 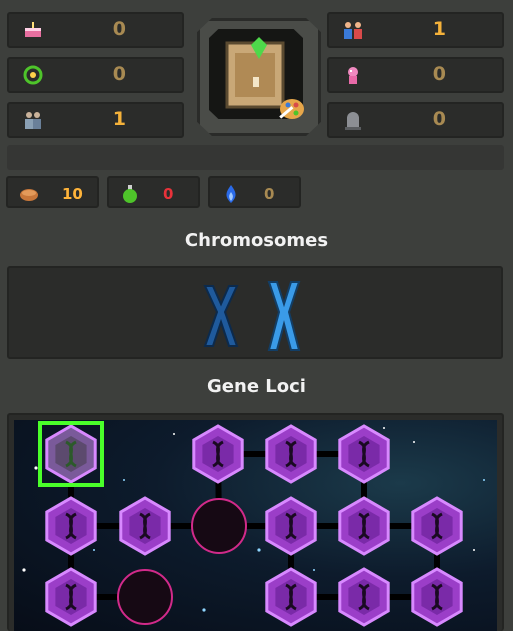 What do you see at coordinates (71, 454) in the screenshot?
I see `gene-hex-node-selected` at bounding box center [71, 454].